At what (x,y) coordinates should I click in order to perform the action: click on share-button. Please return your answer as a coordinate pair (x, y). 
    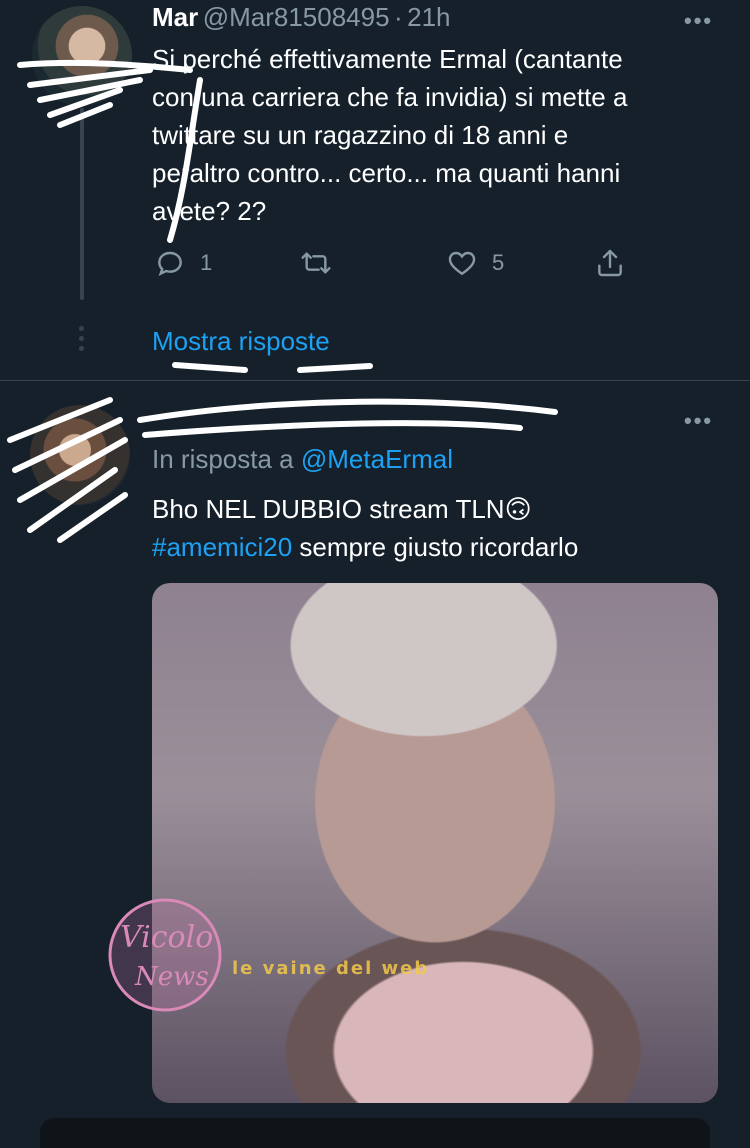
    Looking at the image, I should click on (610, 263).